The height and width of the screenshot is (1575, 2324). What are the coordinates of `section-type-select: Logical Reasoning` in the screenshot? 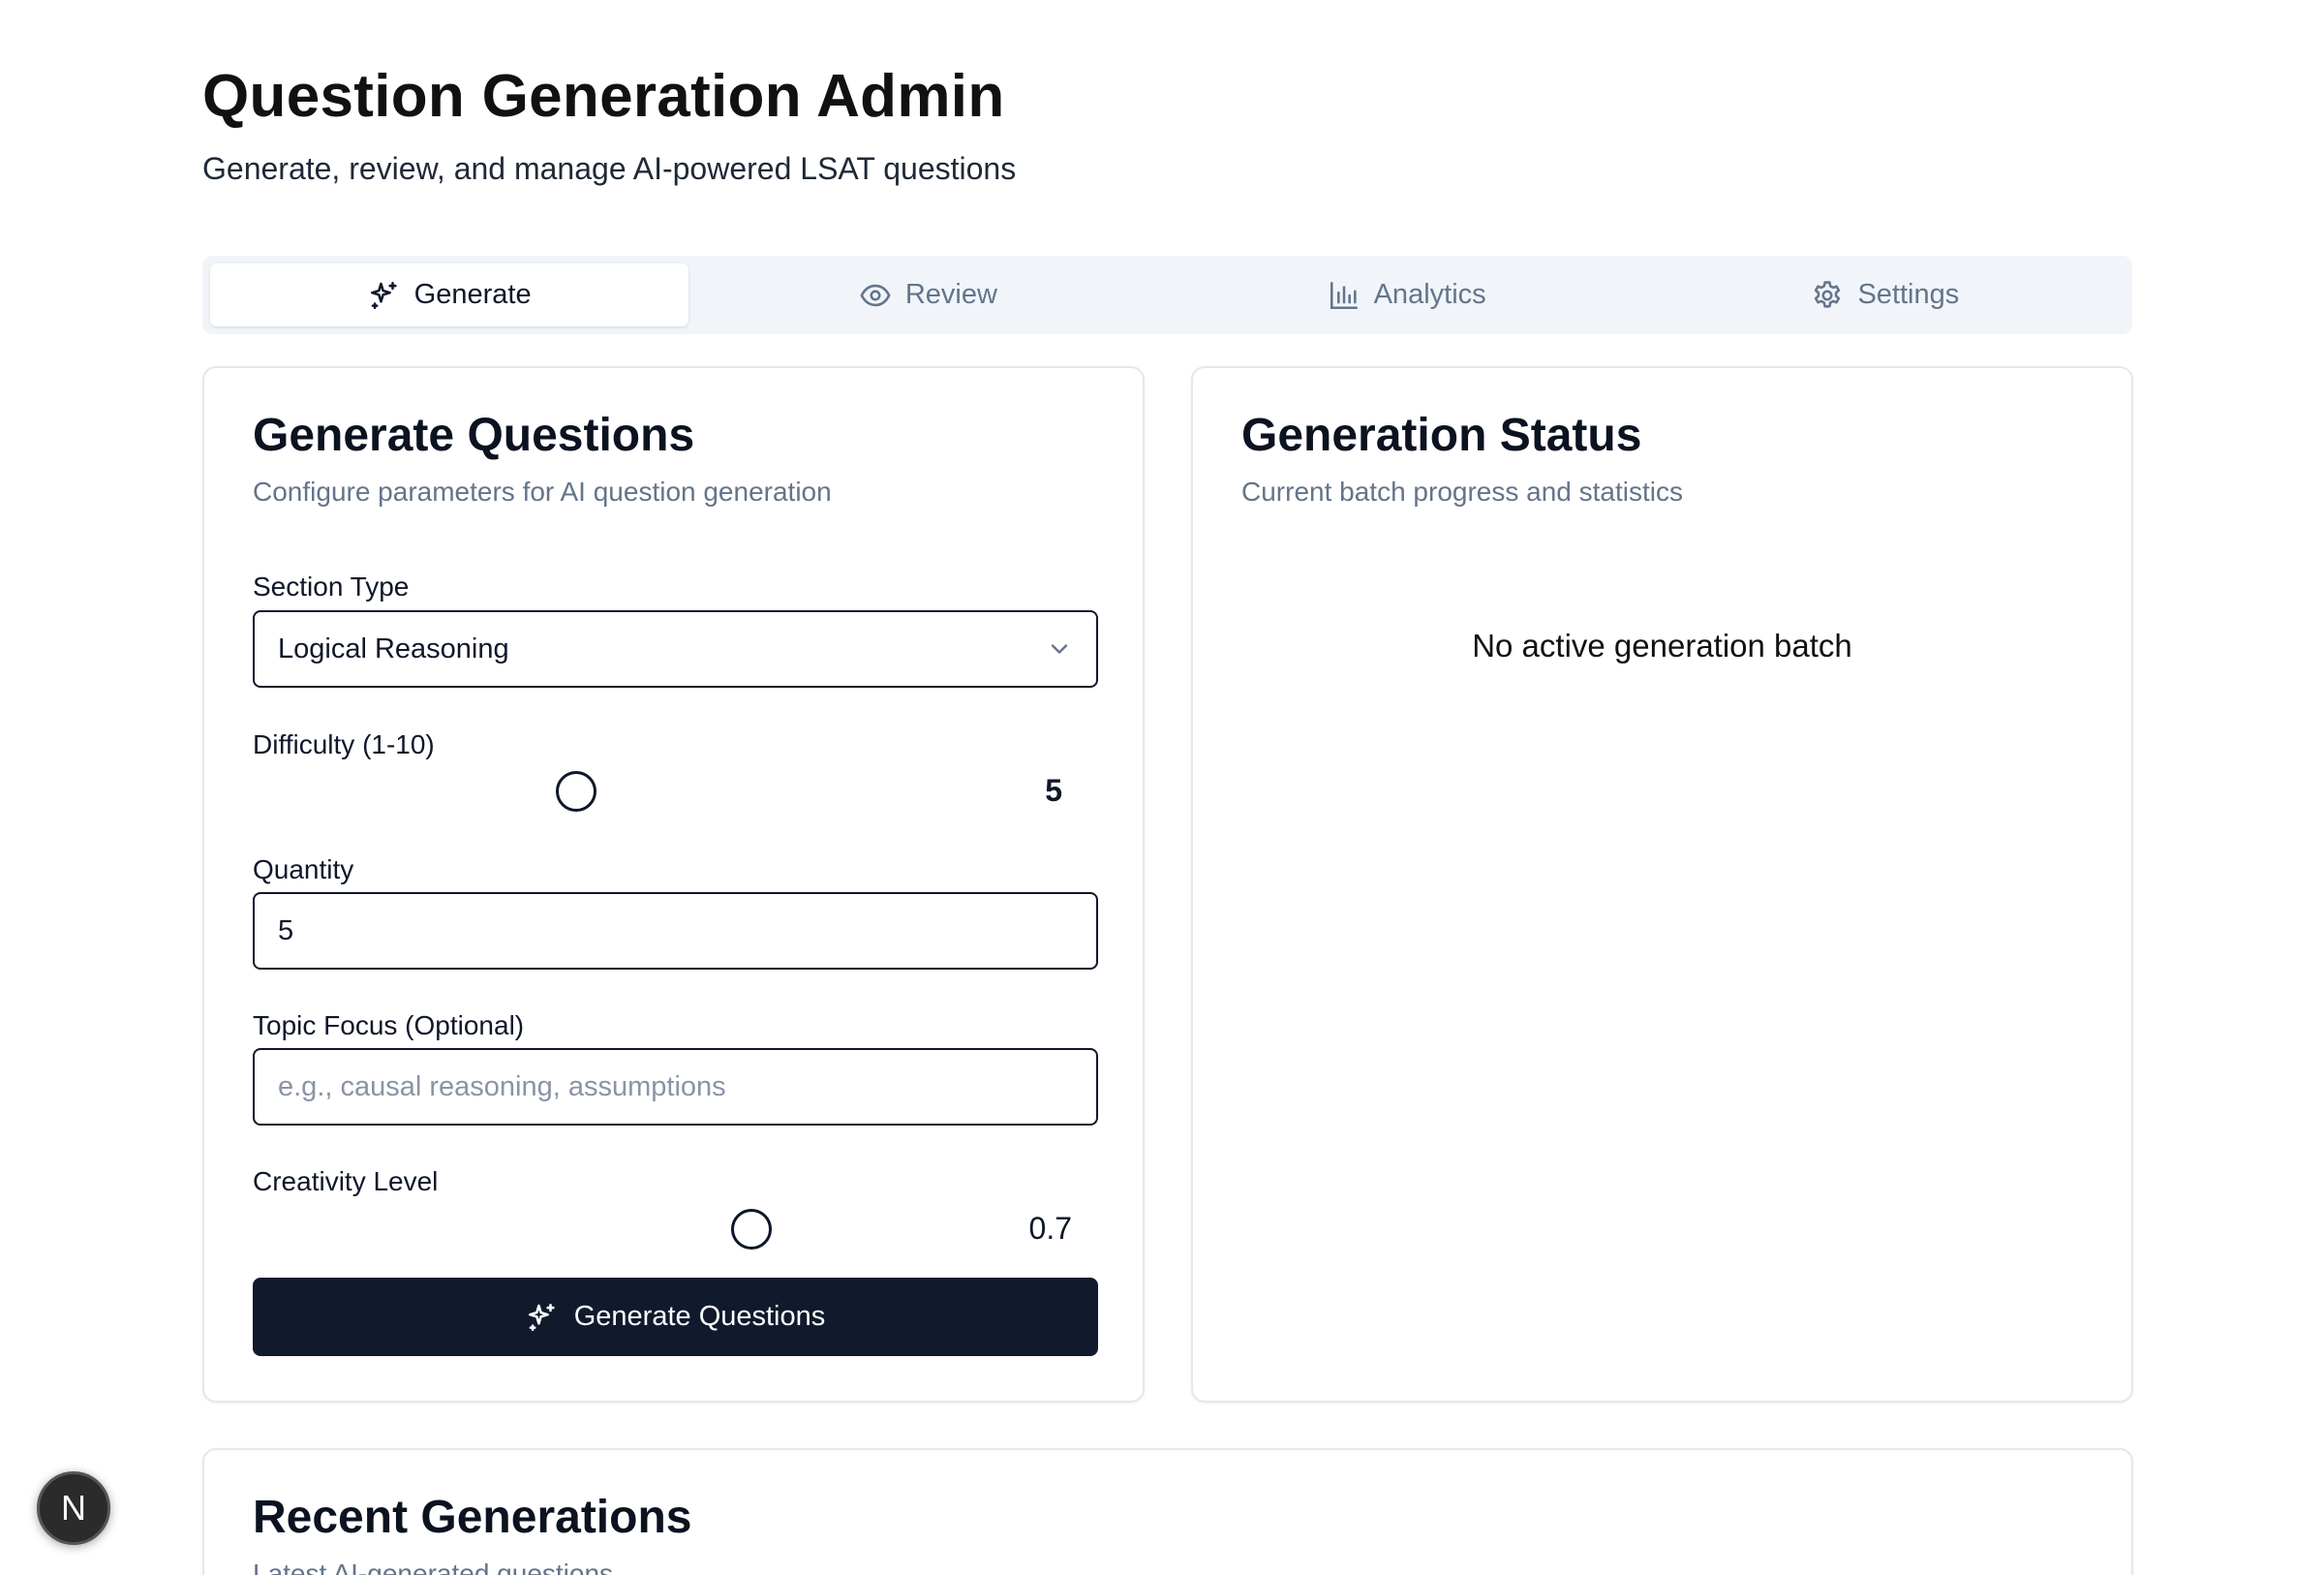 It's located at (676, 649).